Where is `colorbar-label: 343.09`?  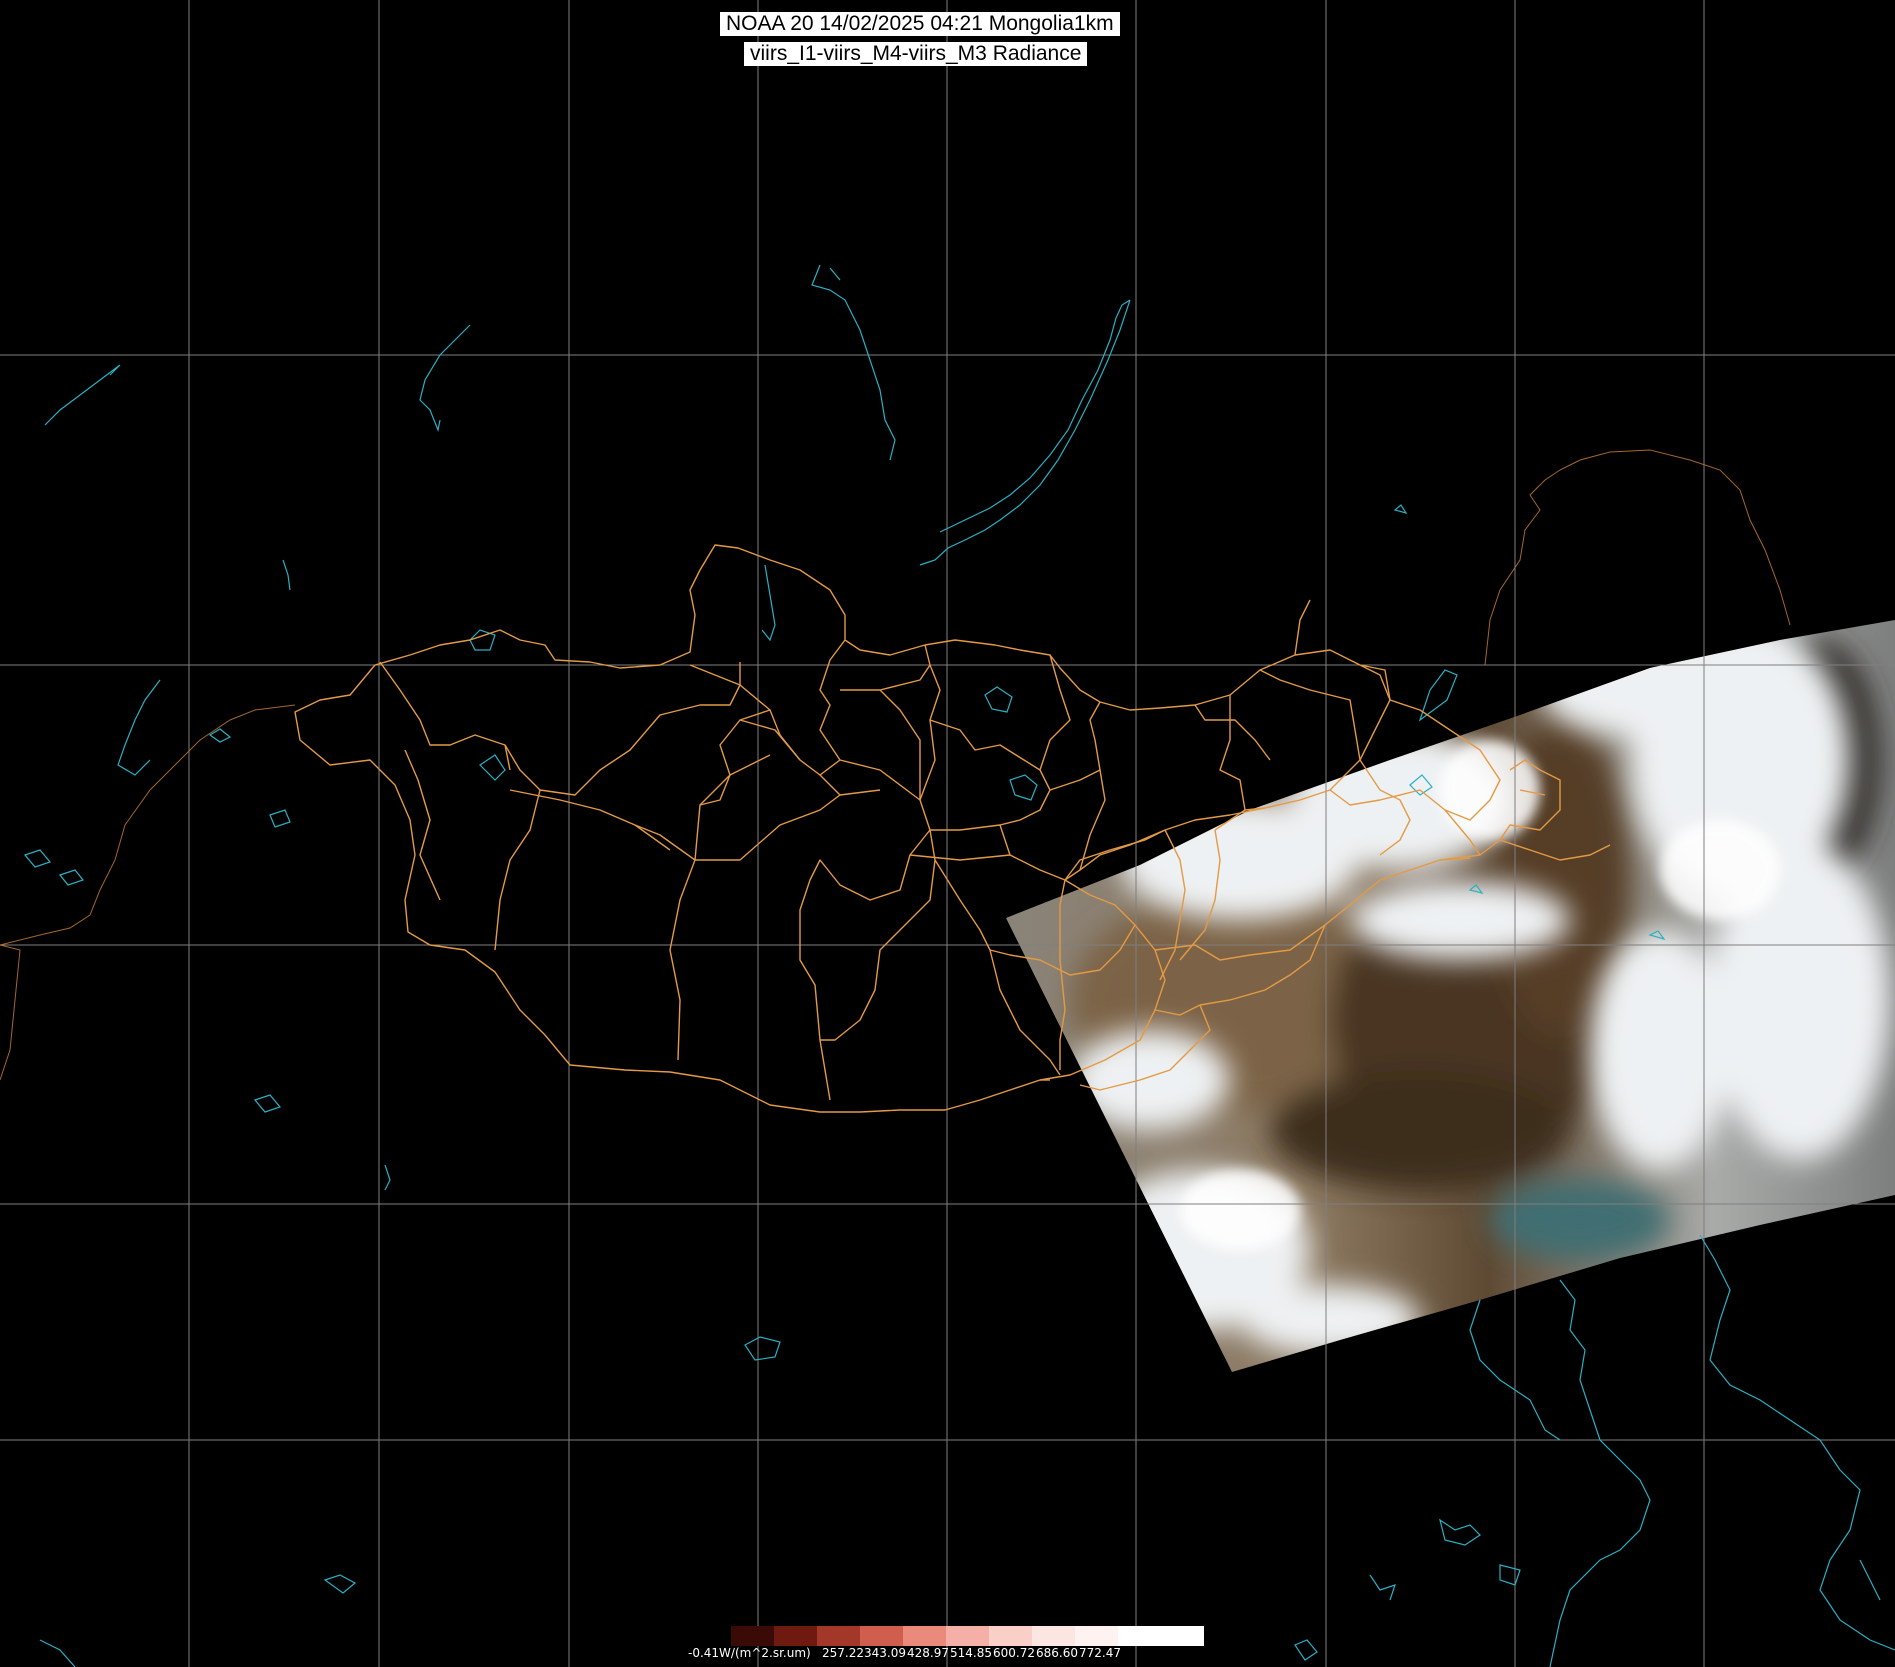
colorbar-label: 343.09 is located at coordinates (885, 1653).